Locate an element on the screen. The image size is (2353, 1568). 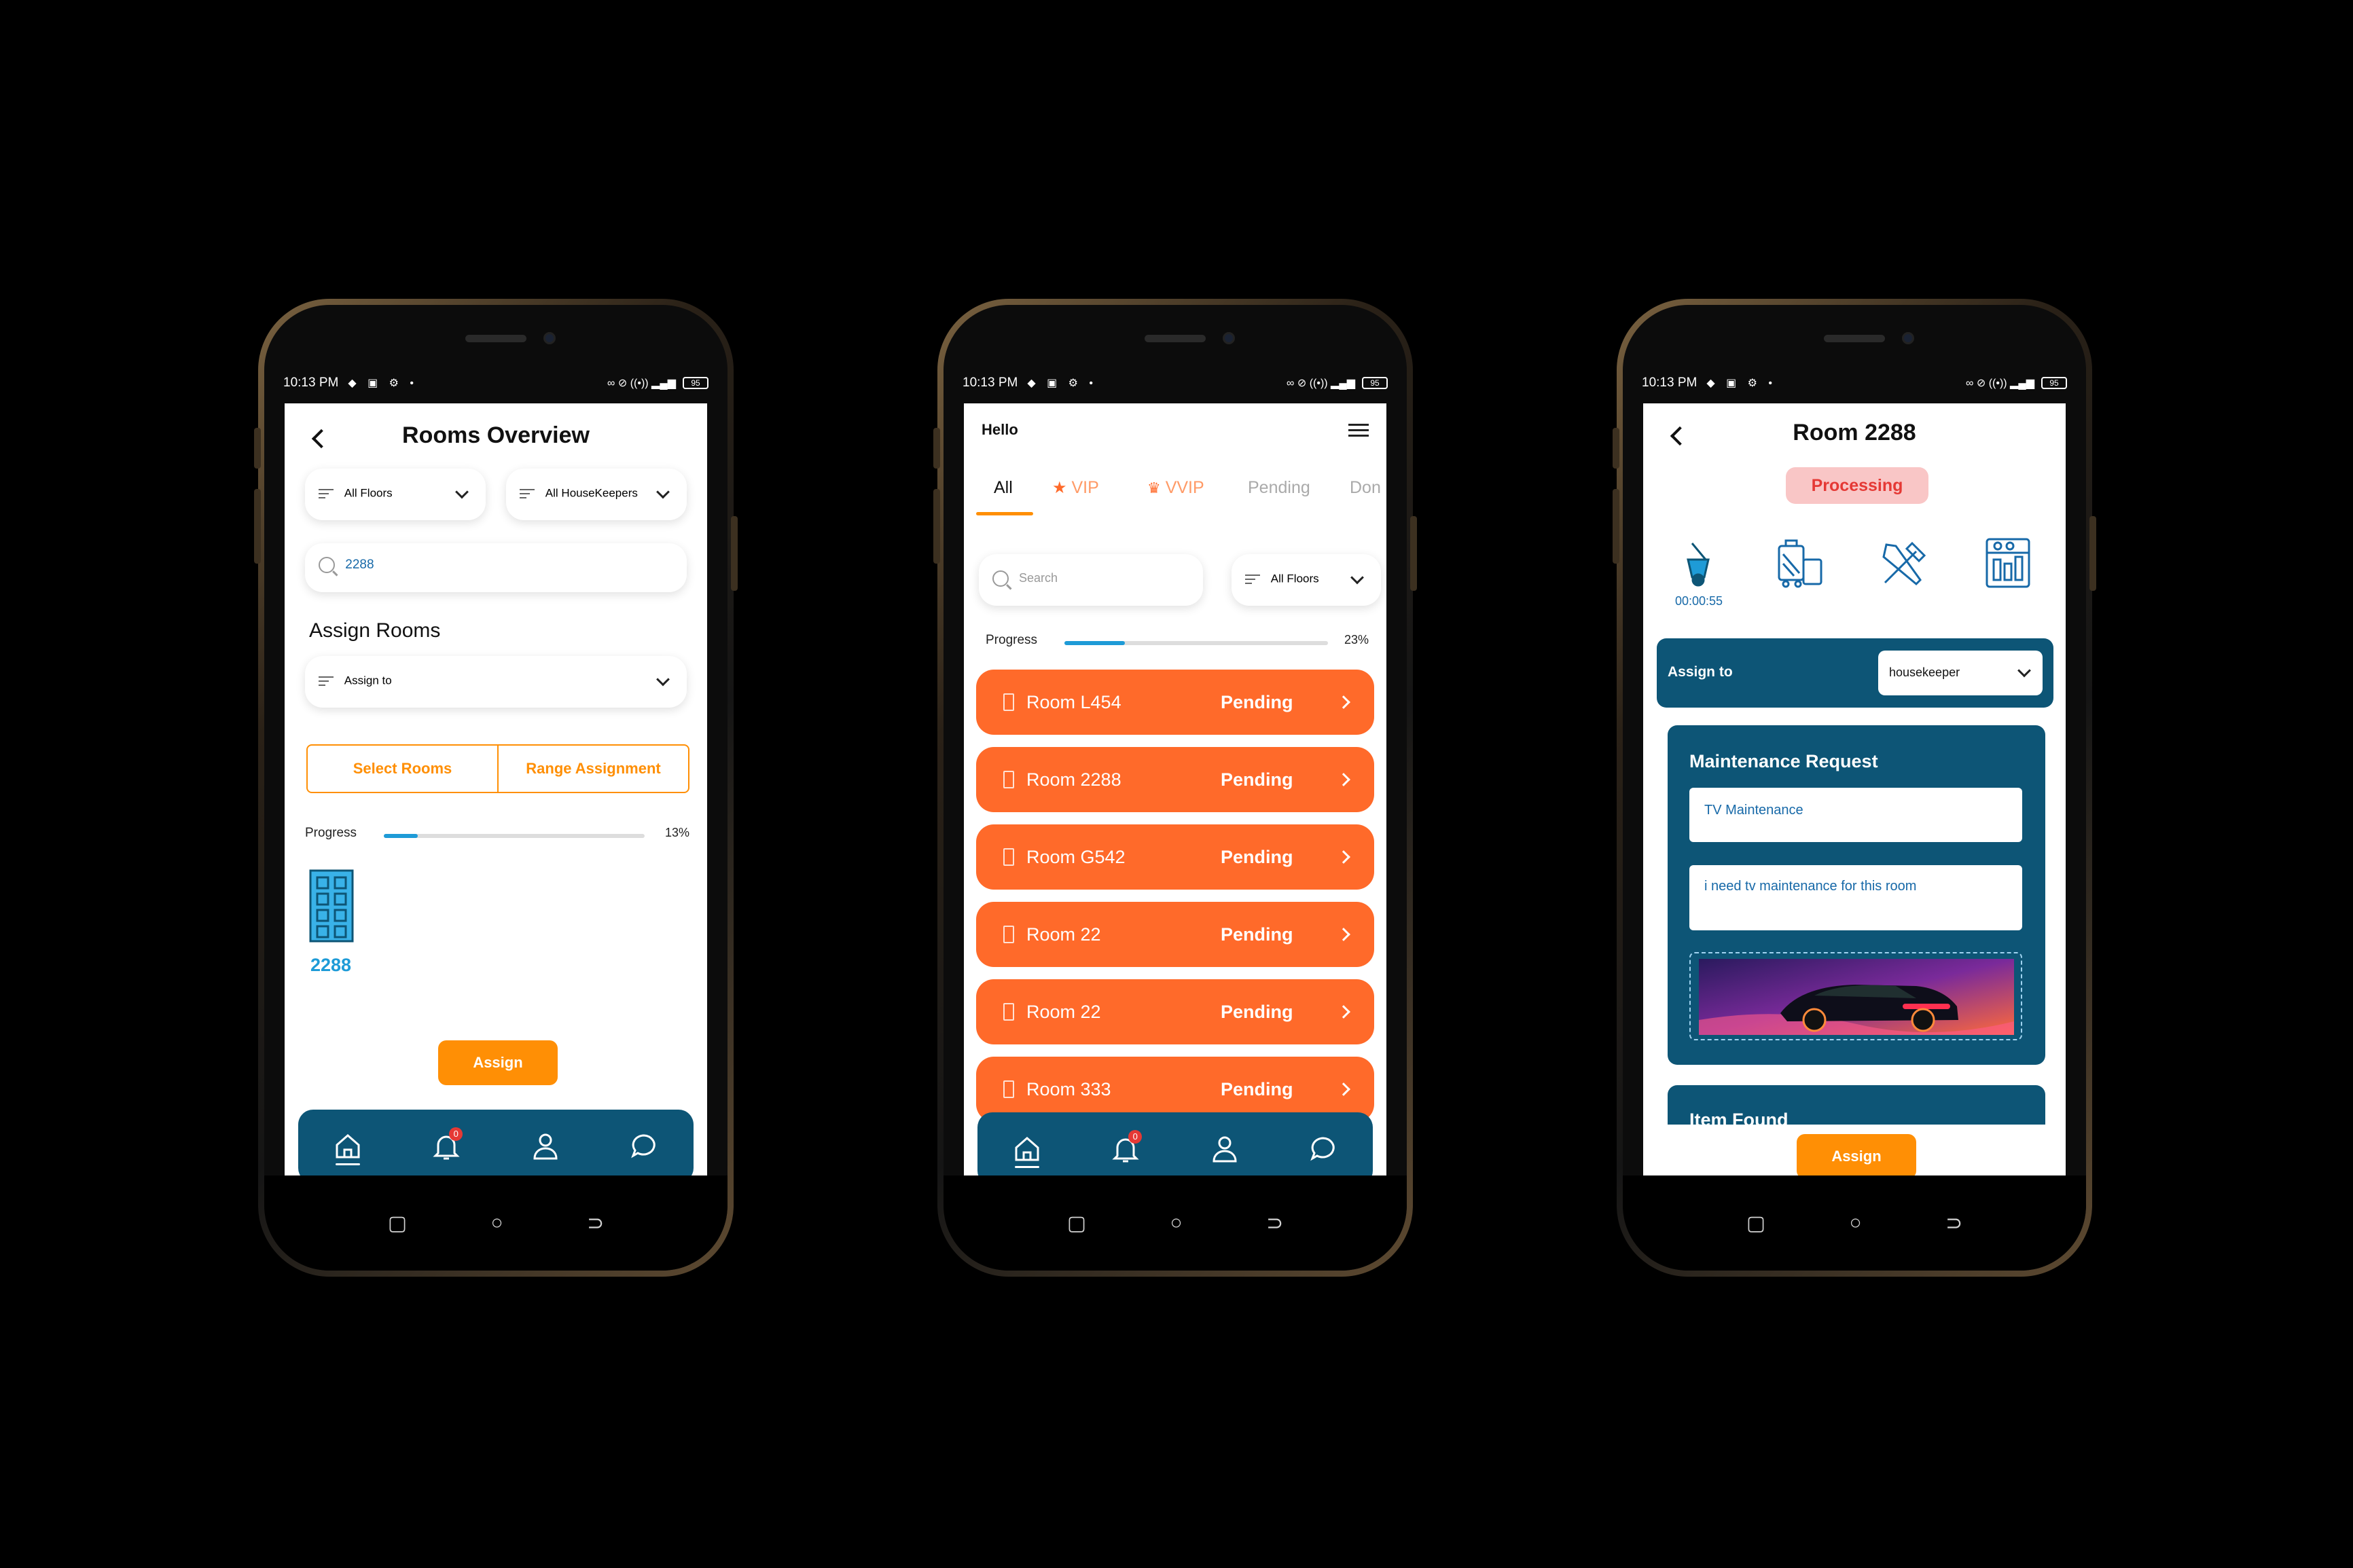
android-nav-bar: ▢ ○ ⊃ is located at coordinates (1854, 1223).